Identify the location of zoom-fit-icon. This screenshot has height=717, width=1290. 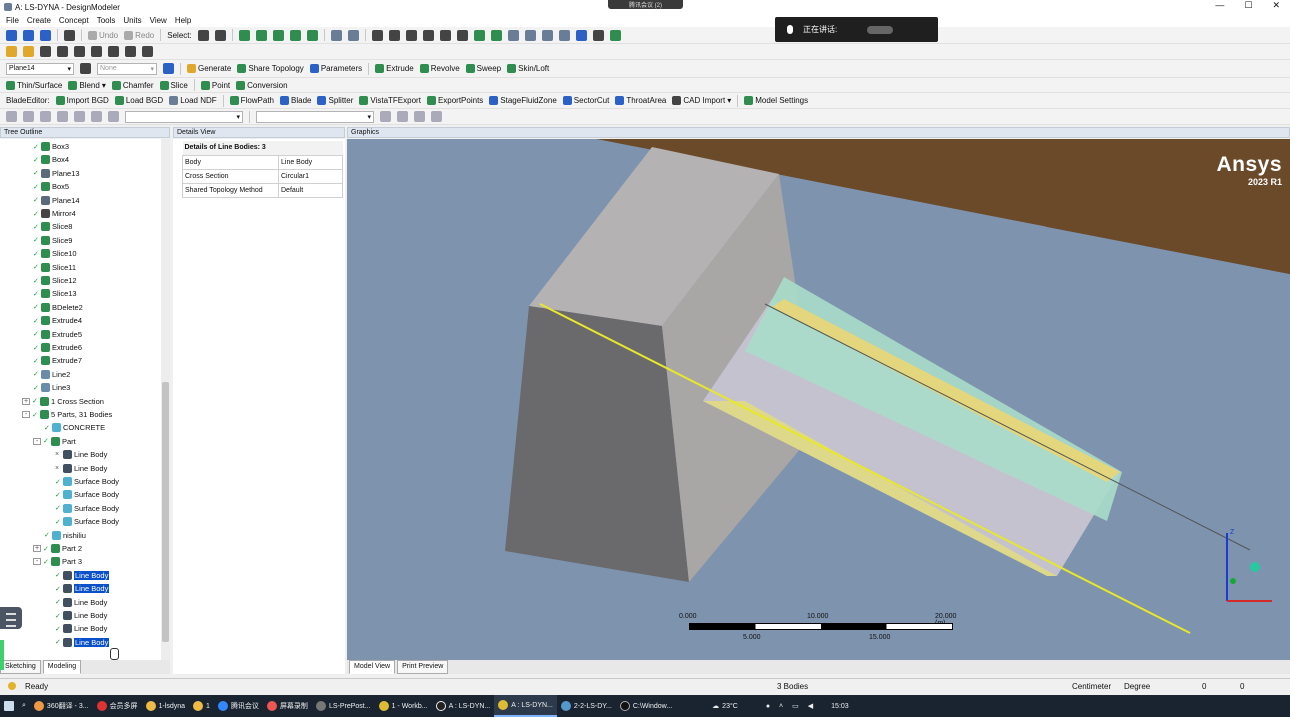
(445, 35).